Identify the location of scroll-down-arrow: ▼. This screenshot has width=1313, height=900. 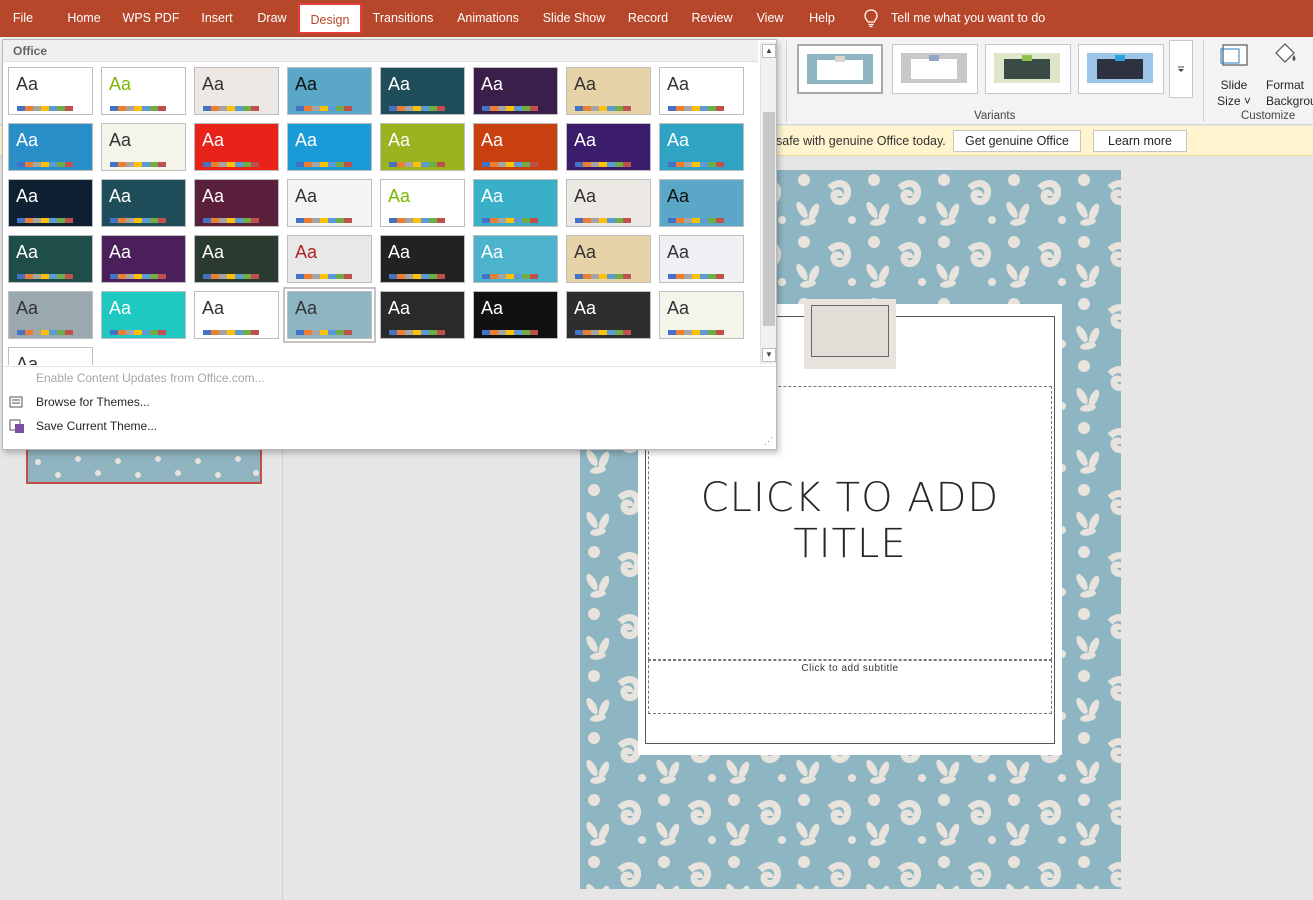
(769, 355).